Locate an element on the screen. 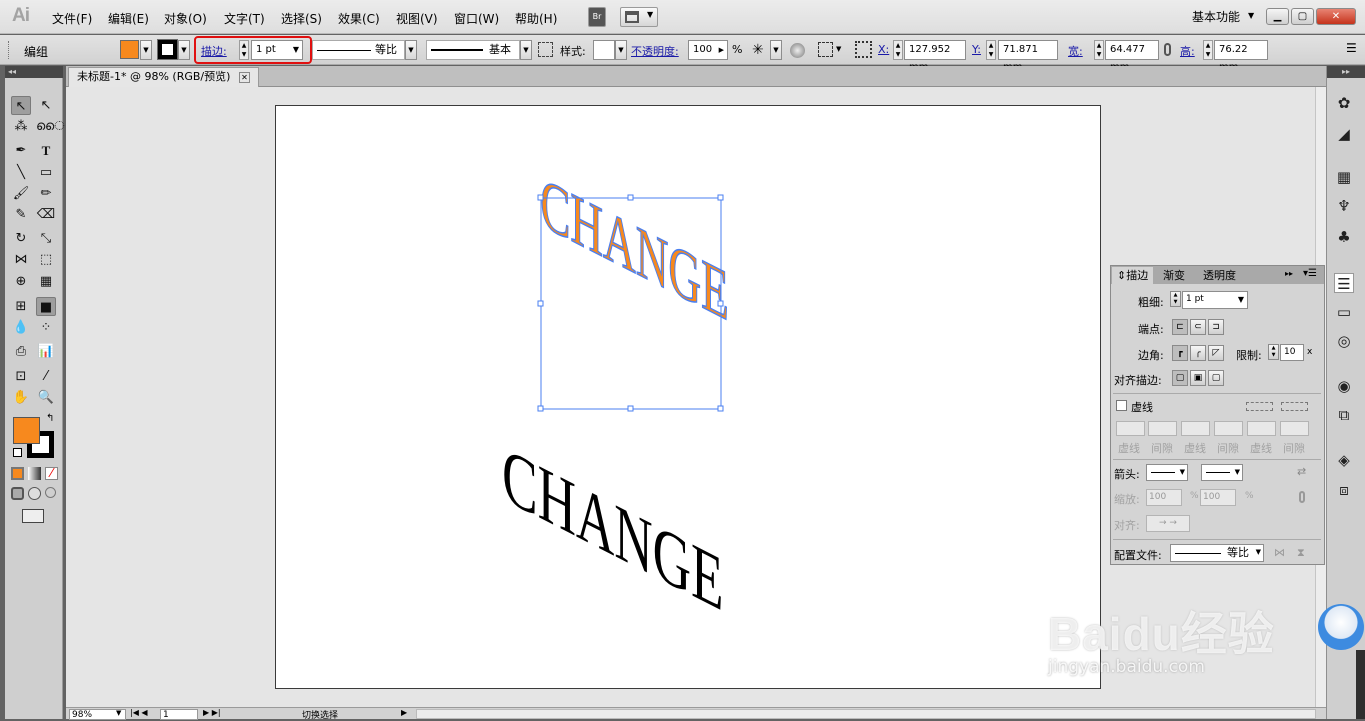 The image size is (1365, 721). round-cap-button: ⊂ is located at coordinates (1198, 327).